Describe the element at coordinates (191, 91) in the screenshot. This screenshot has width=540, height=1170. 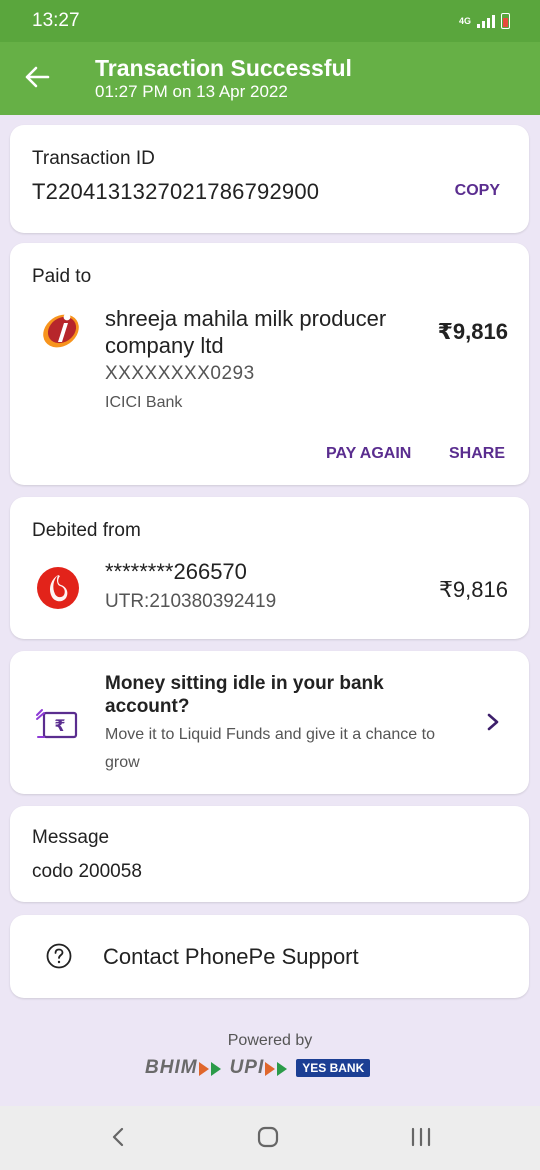
I see `transaction-datetime: 01:27 PM on 13 Apr 2022` at that location.